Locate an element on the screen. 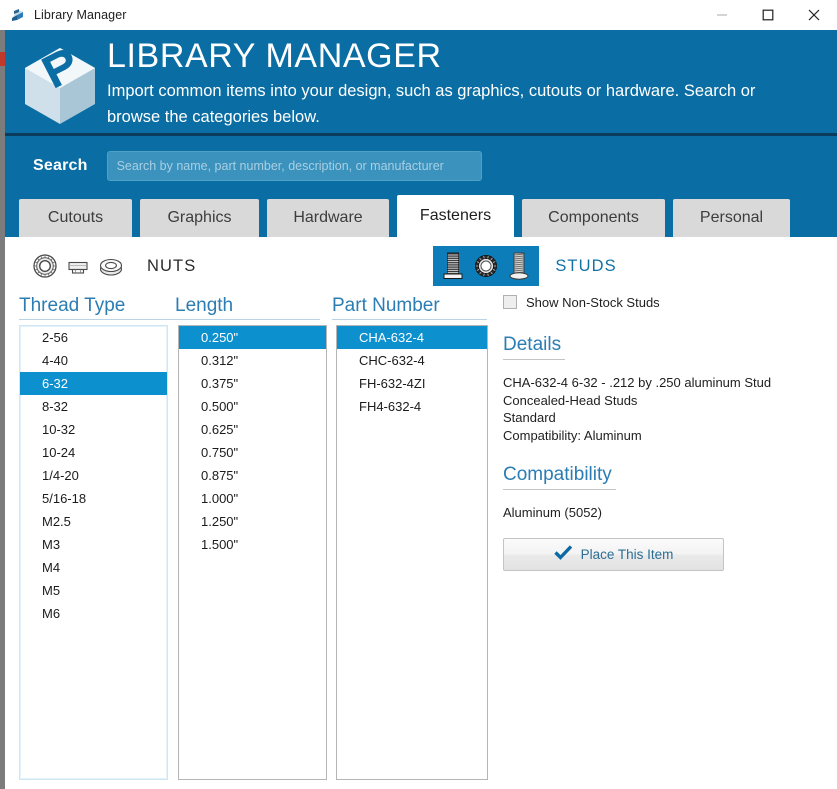 This screenshot has height=789, width=837. list-item: 1.000" is located at coordinates (252, 498).